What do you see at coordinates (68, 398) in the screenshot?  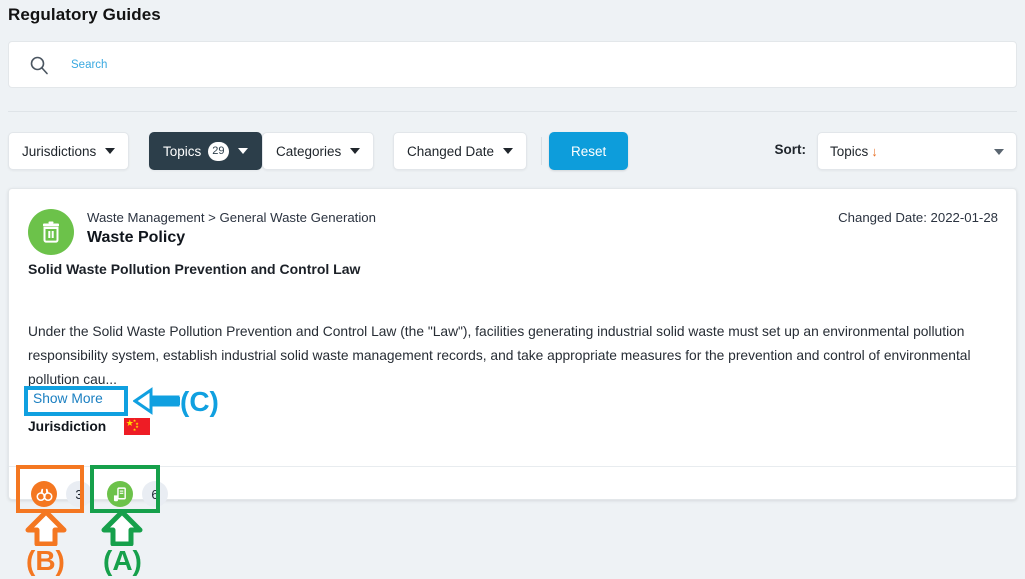 I see `show-more-link: Show More` at bounding box center [68, 398].